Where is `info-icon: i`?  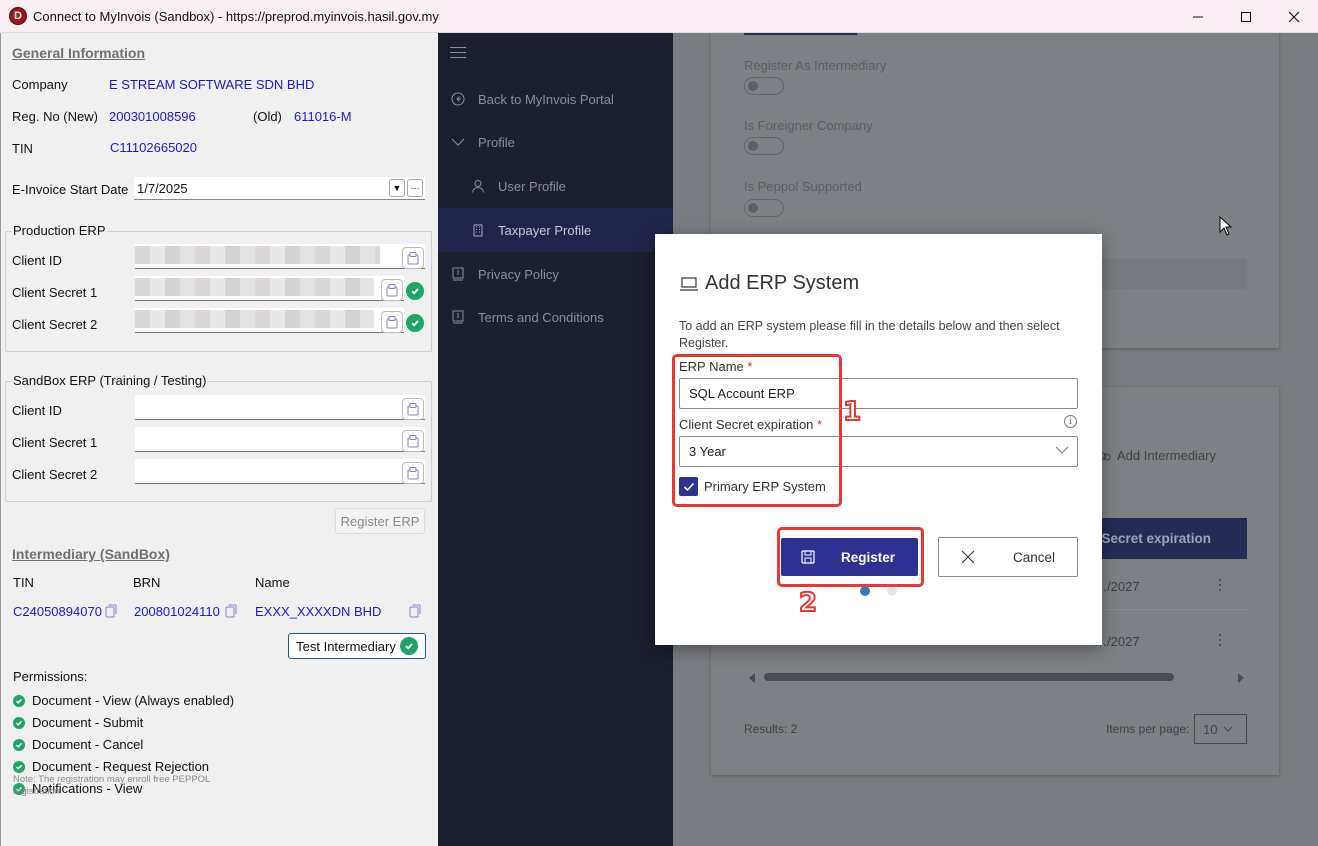
info-icon: i is located at coordinates (1070, 421).